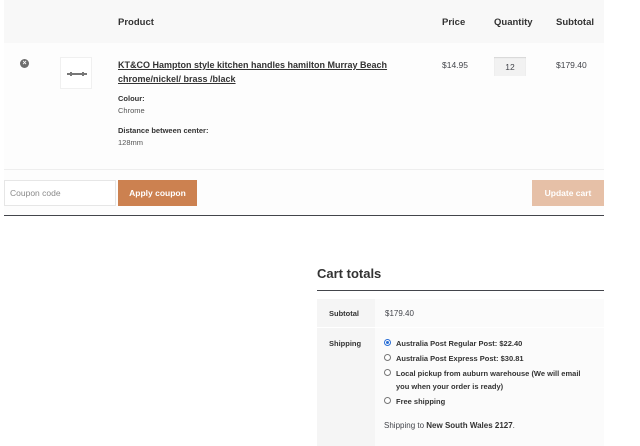  Describe the element at coordinates (76, 73) in the screenshot. I see `product-thumbnail` at that location.